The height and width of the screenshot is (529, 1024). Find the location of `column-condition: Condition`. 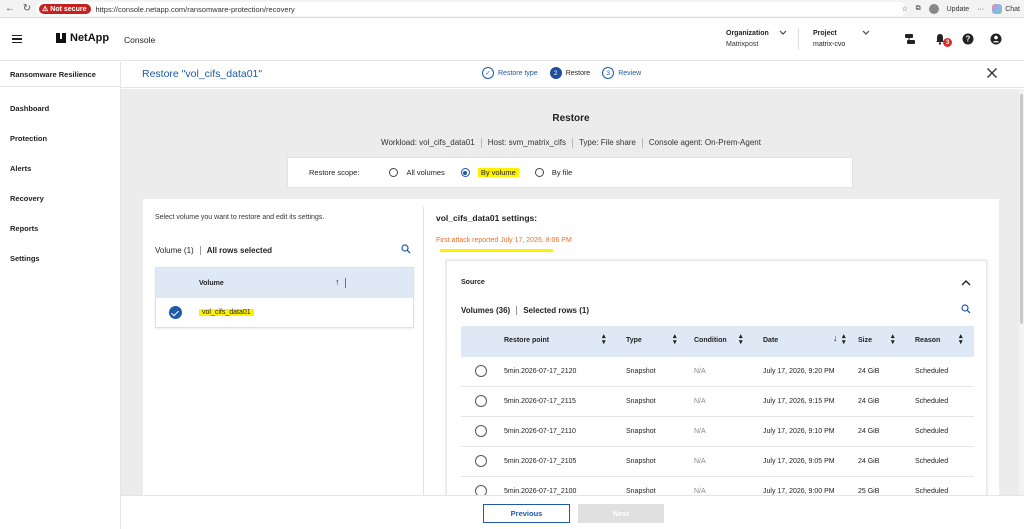

column-condition: Condition is located at coordinates (710, 340).